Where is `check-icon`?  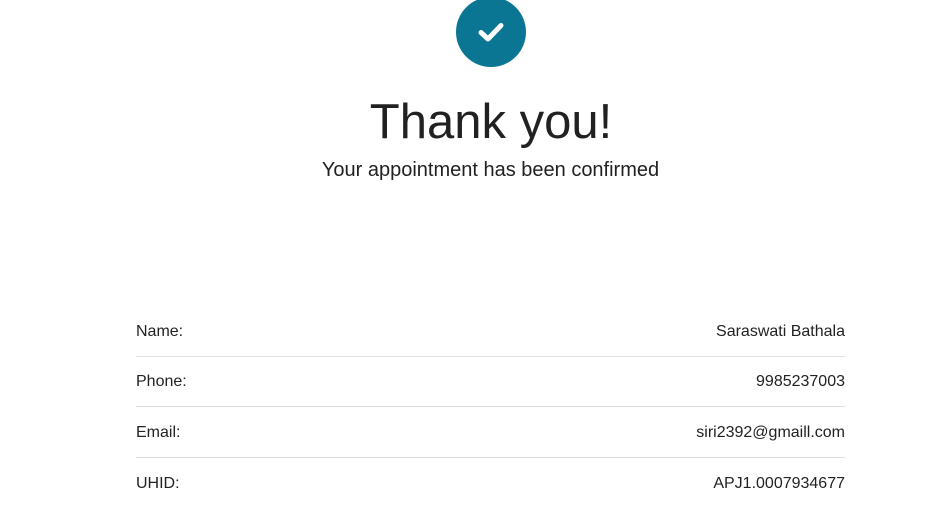 check-icon is located at coordinates (491, 32).